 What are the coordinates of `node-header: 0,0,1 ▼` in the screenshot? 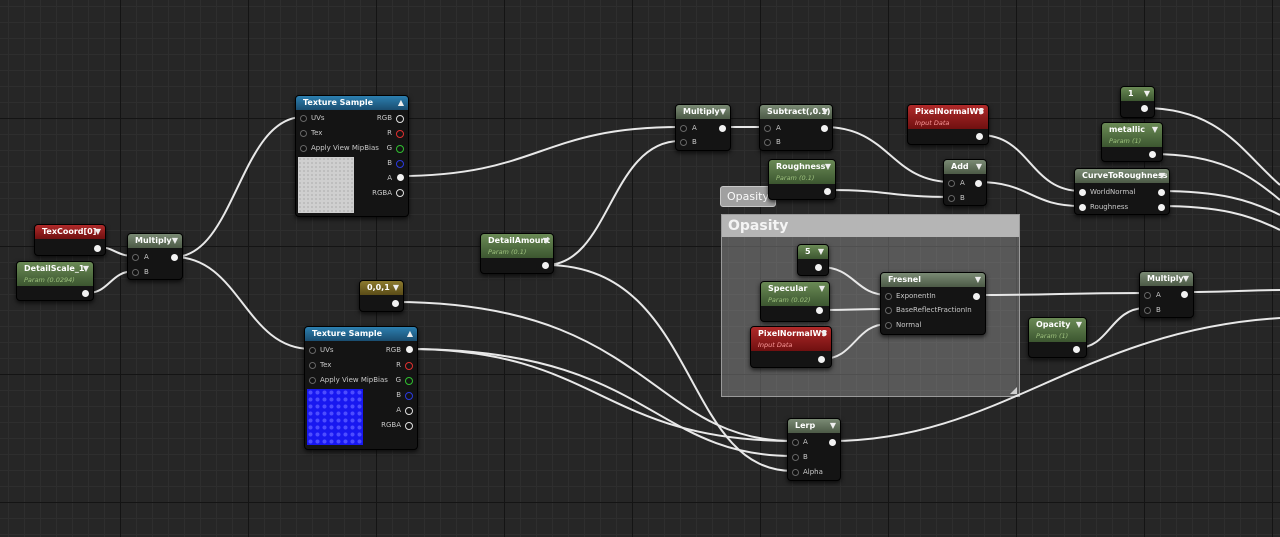 It's located at (381, 288).